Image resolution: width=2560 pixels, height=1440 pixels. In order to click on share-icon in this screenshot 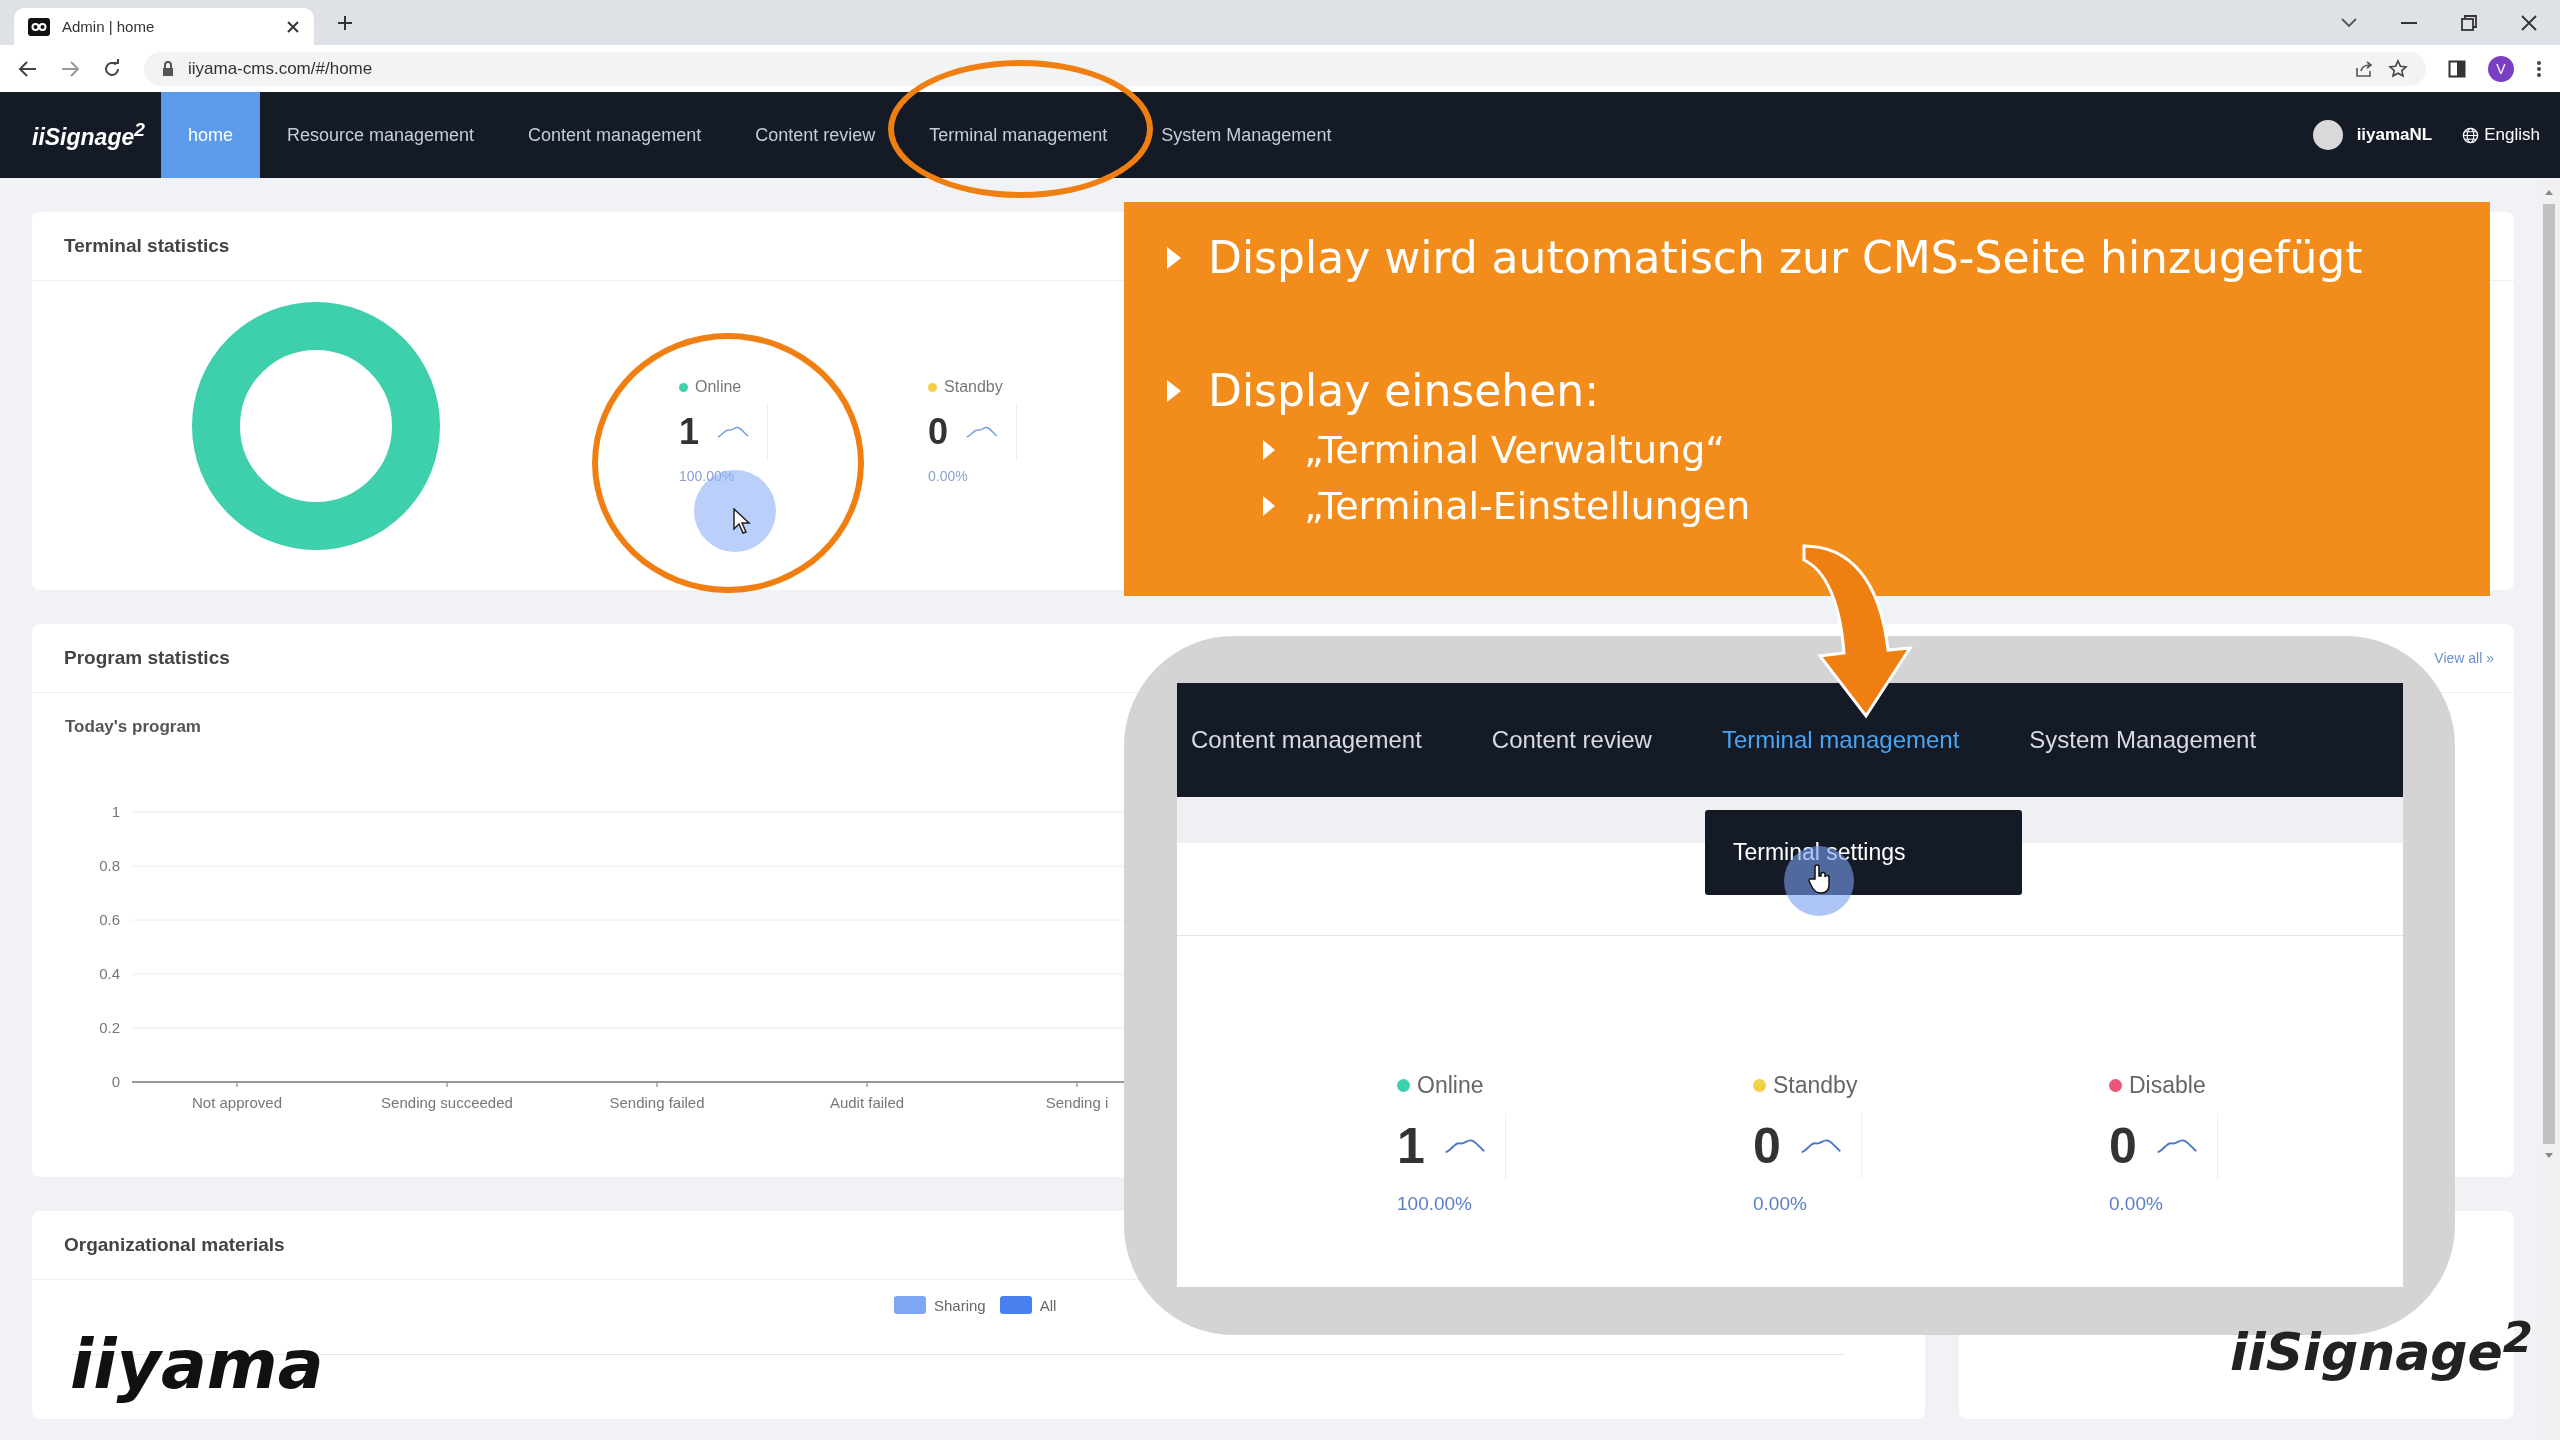, I will do `click(2364, 68)`.